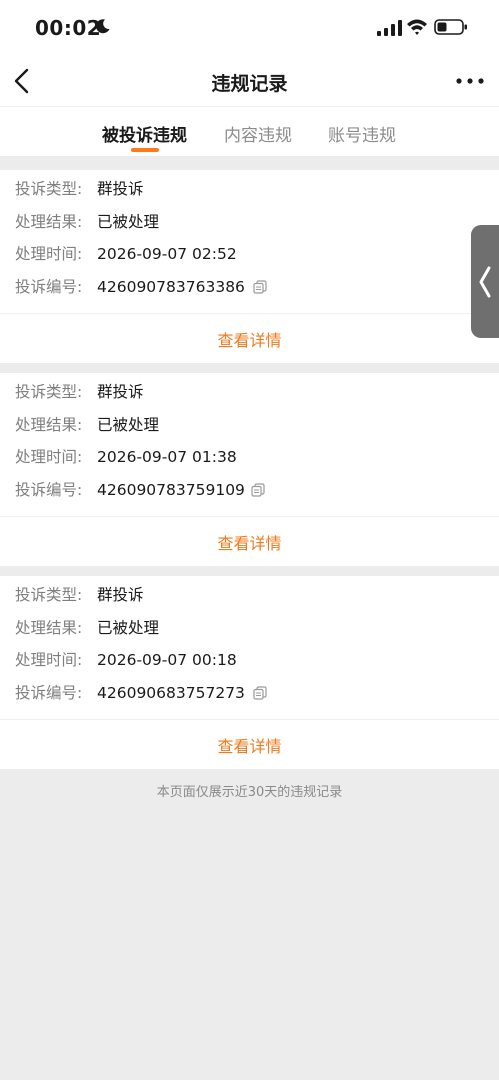  What do you see at coordinates (171, 287) in the screenshot?
I see `id-value: 426090783763386` at bounding box center [171, 287].